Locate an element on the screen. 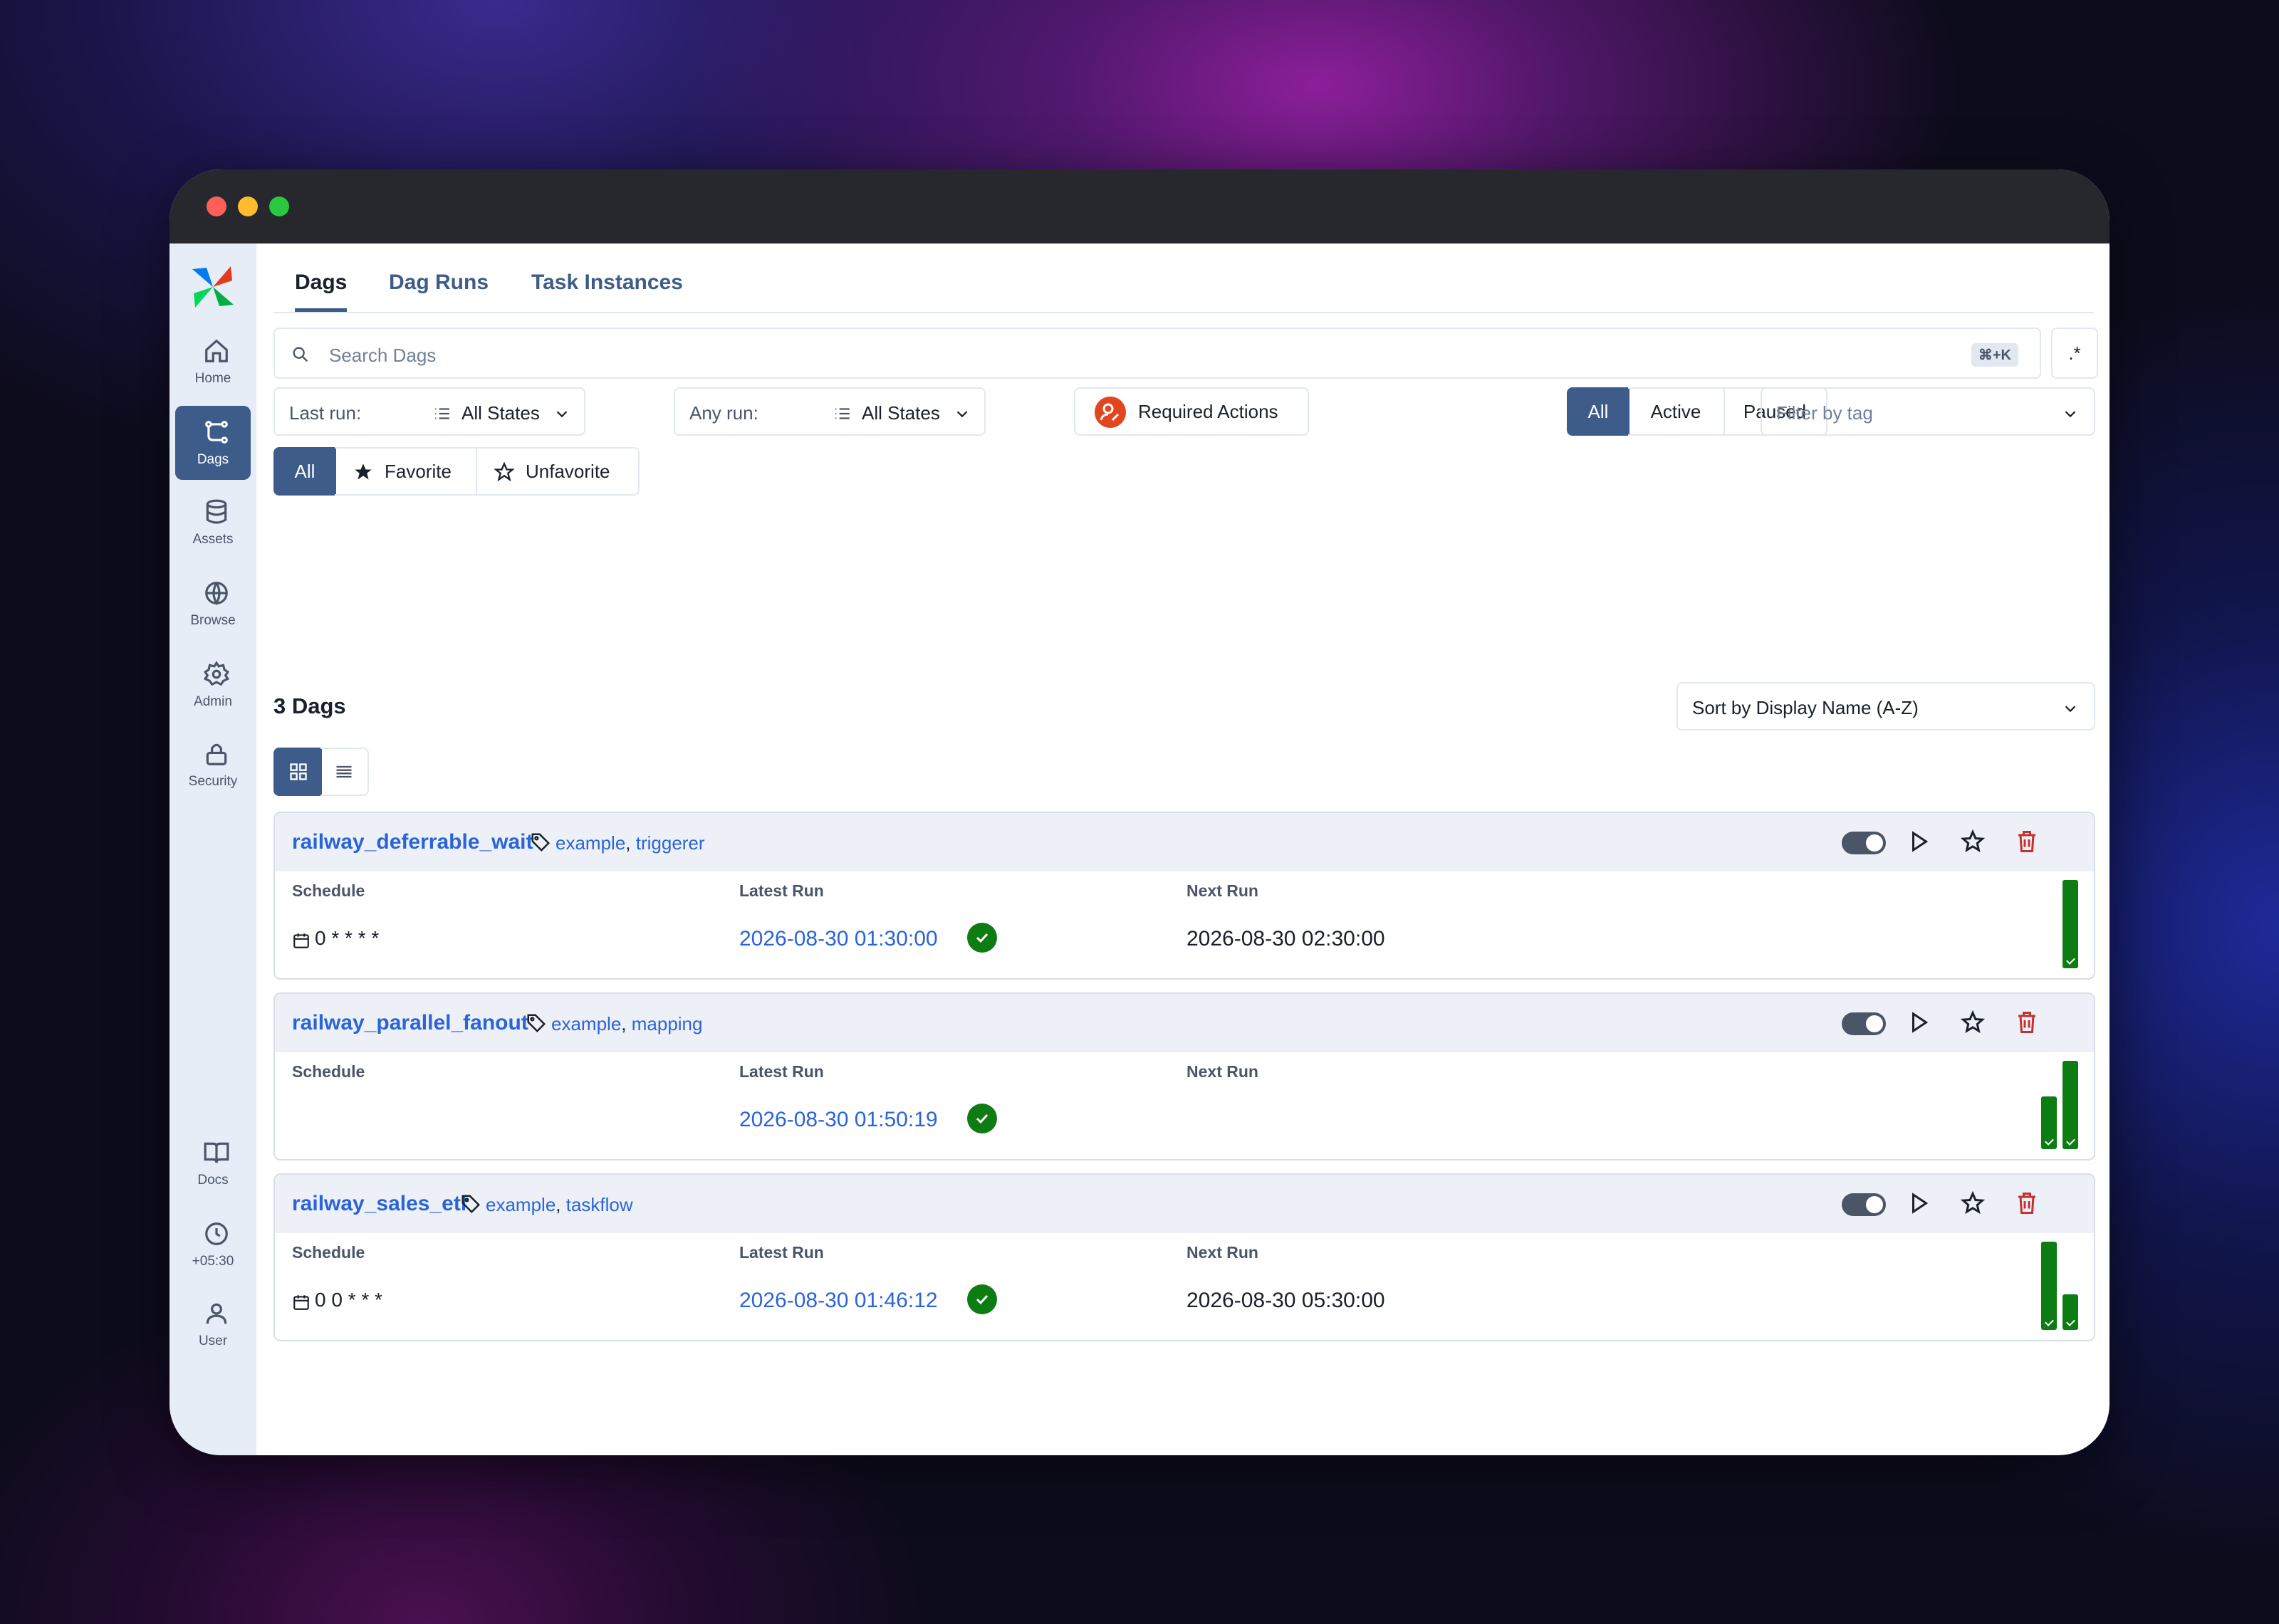  book-icon is located at coordinates (216, 1152).